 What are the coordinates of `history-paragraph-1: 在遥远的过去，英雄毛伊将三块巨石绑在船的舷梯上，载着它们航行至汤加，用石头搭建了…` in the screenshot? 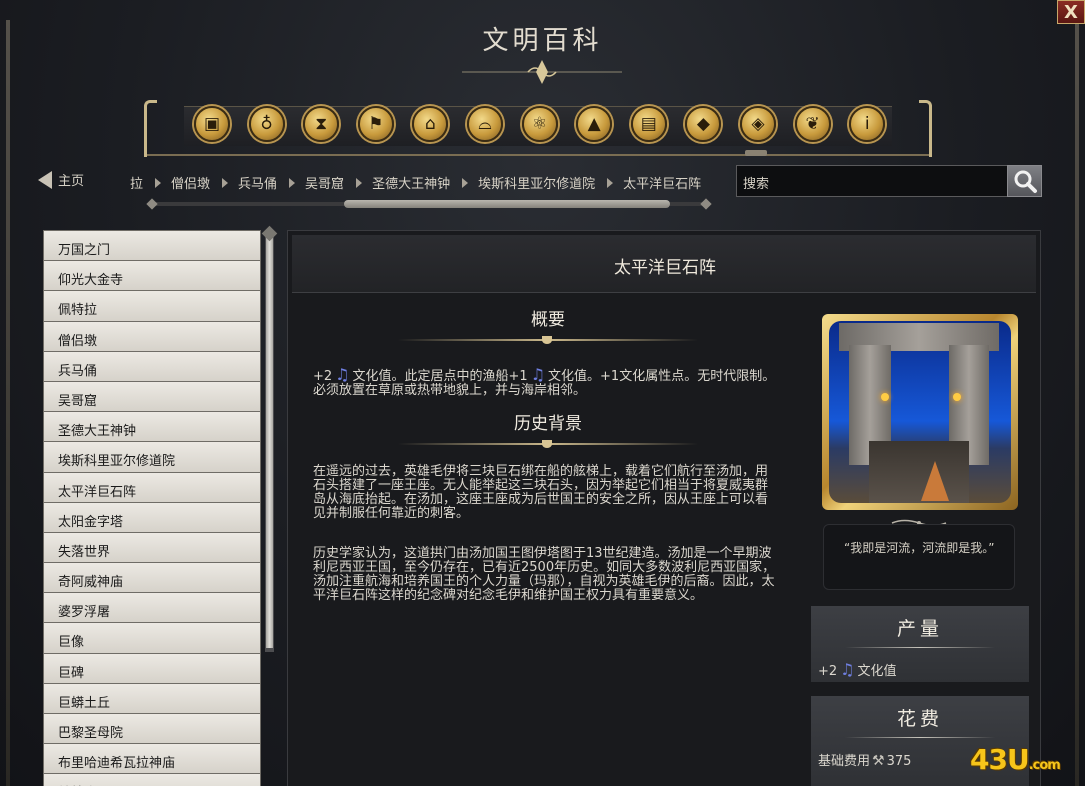 It's located at (541, 492).